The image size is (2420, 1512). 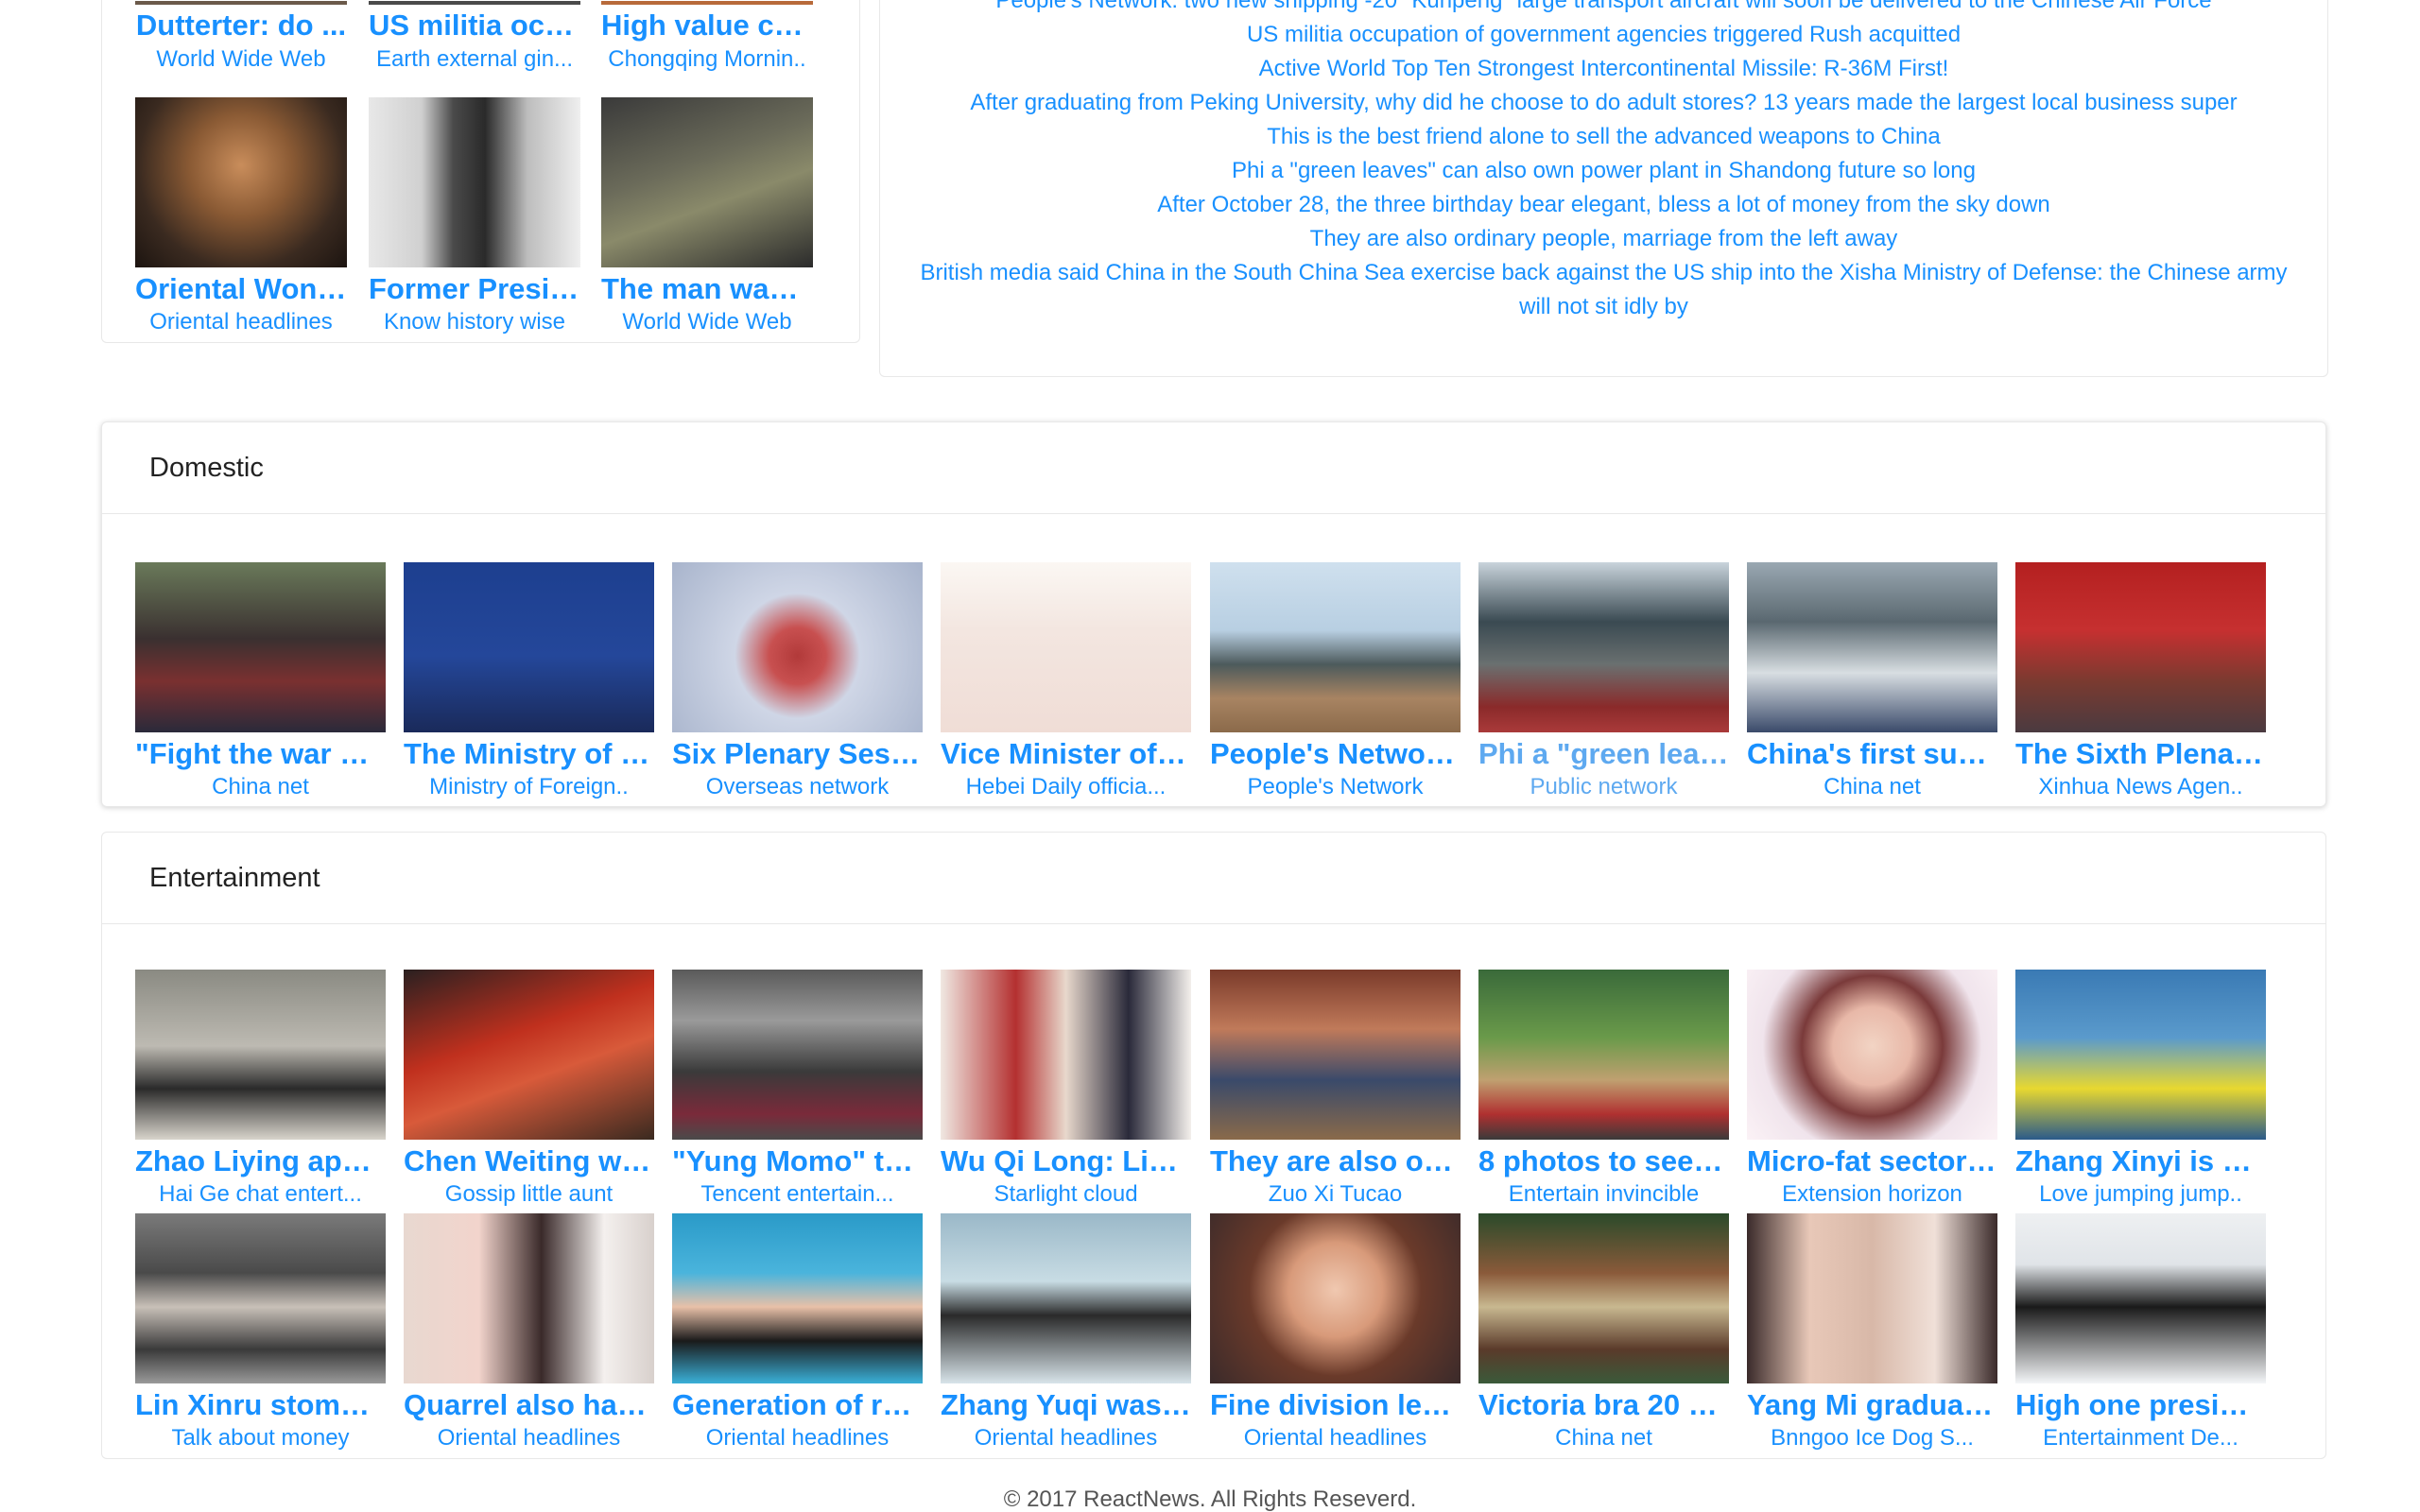 What do you see at coordinates (529, 1405) in the screenshot?
I see `news-tile-title: Quarrel also have..` at bounding box center [529, 1405].